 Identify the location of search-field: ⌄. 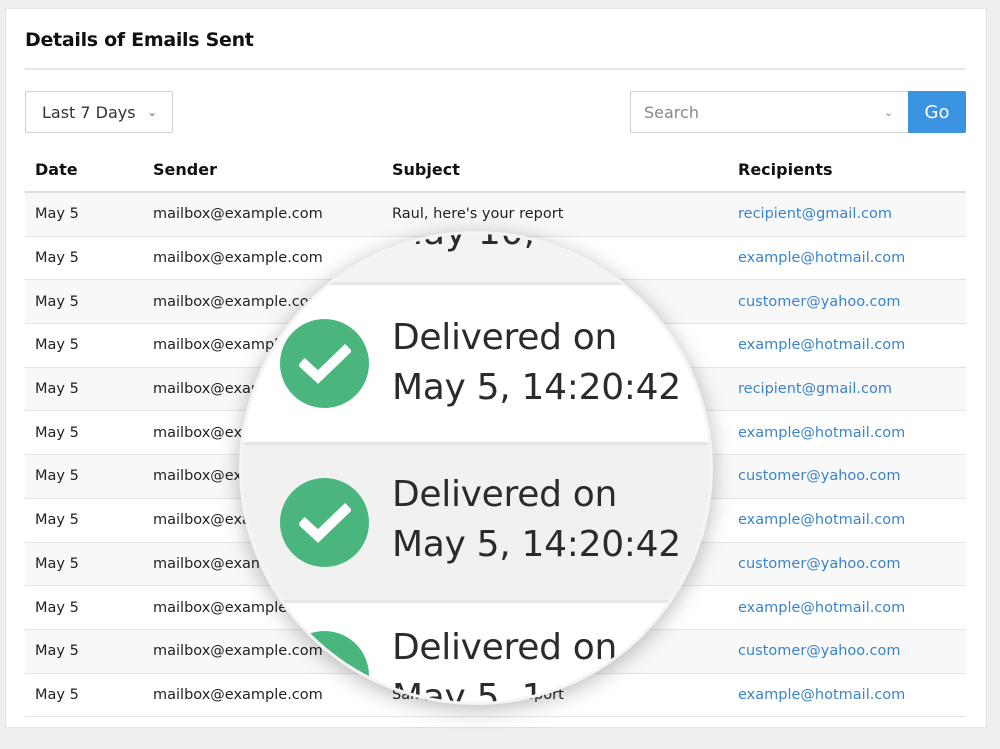
(769, 112).